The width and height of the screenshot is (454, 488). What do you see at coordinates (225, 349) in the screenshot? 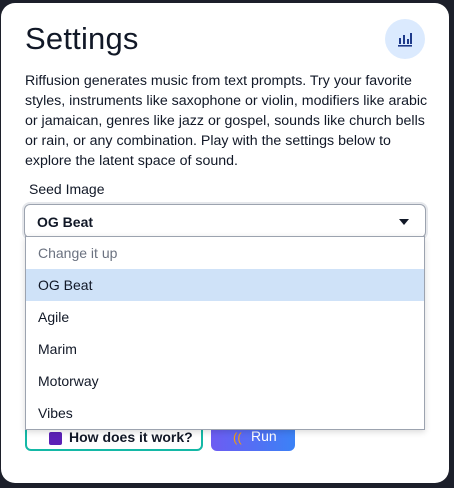
I see `dropdown-option-marim: Marim` at bounding box center [225, 349].